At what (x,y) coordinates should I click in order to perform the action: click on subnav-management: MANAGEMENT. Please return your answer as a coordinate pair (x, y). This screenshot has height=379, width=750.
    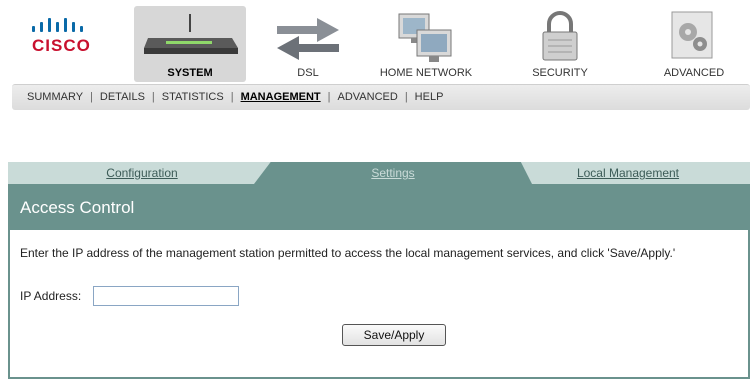
    Looking at the image, I should click on (281, 97).